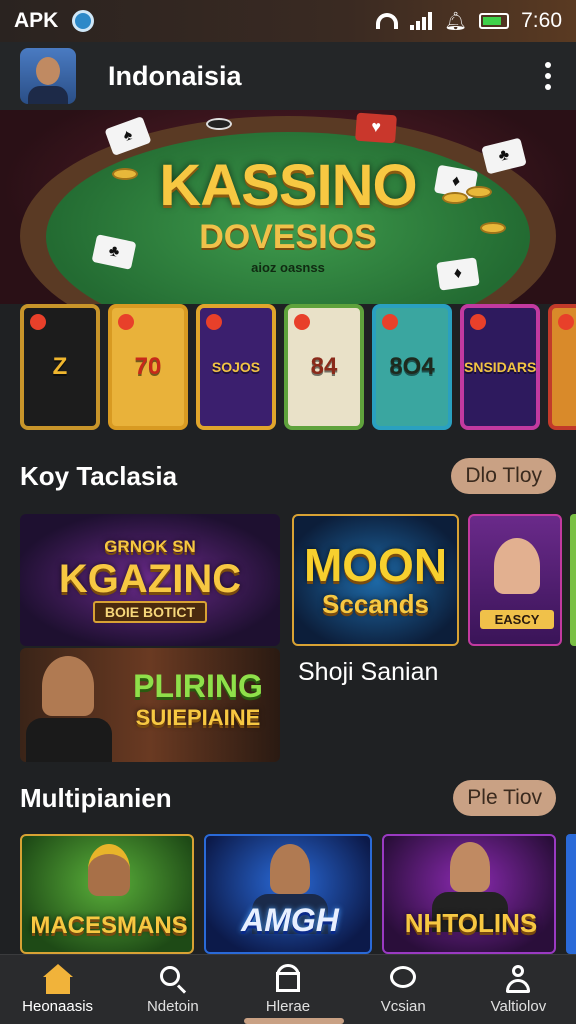  Describe the element at coordinates (288, 798) in the screenshot. I see `section-header: Multipianien Ple Tiov` at that location.